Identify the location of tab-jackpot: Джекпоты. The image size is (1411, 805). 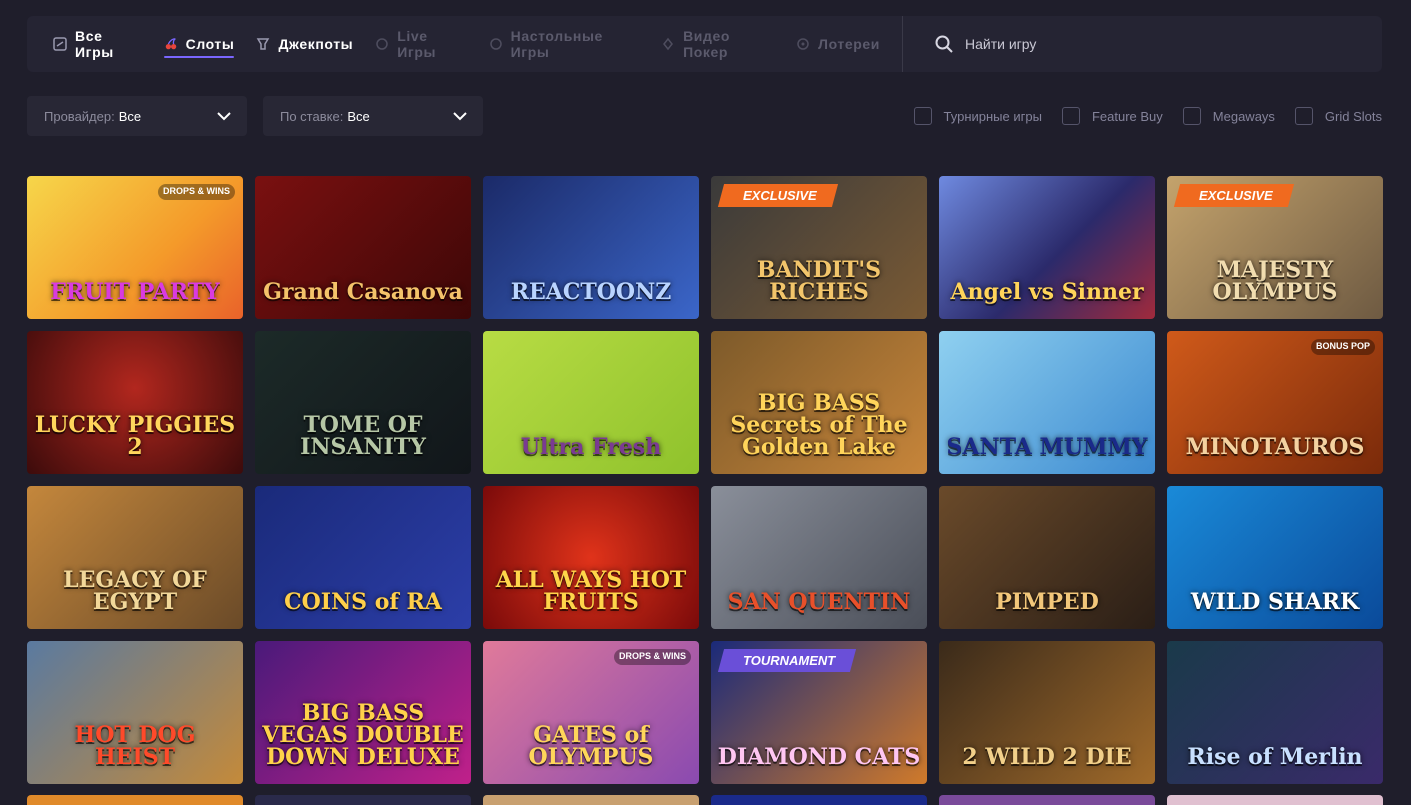
(304, 44).